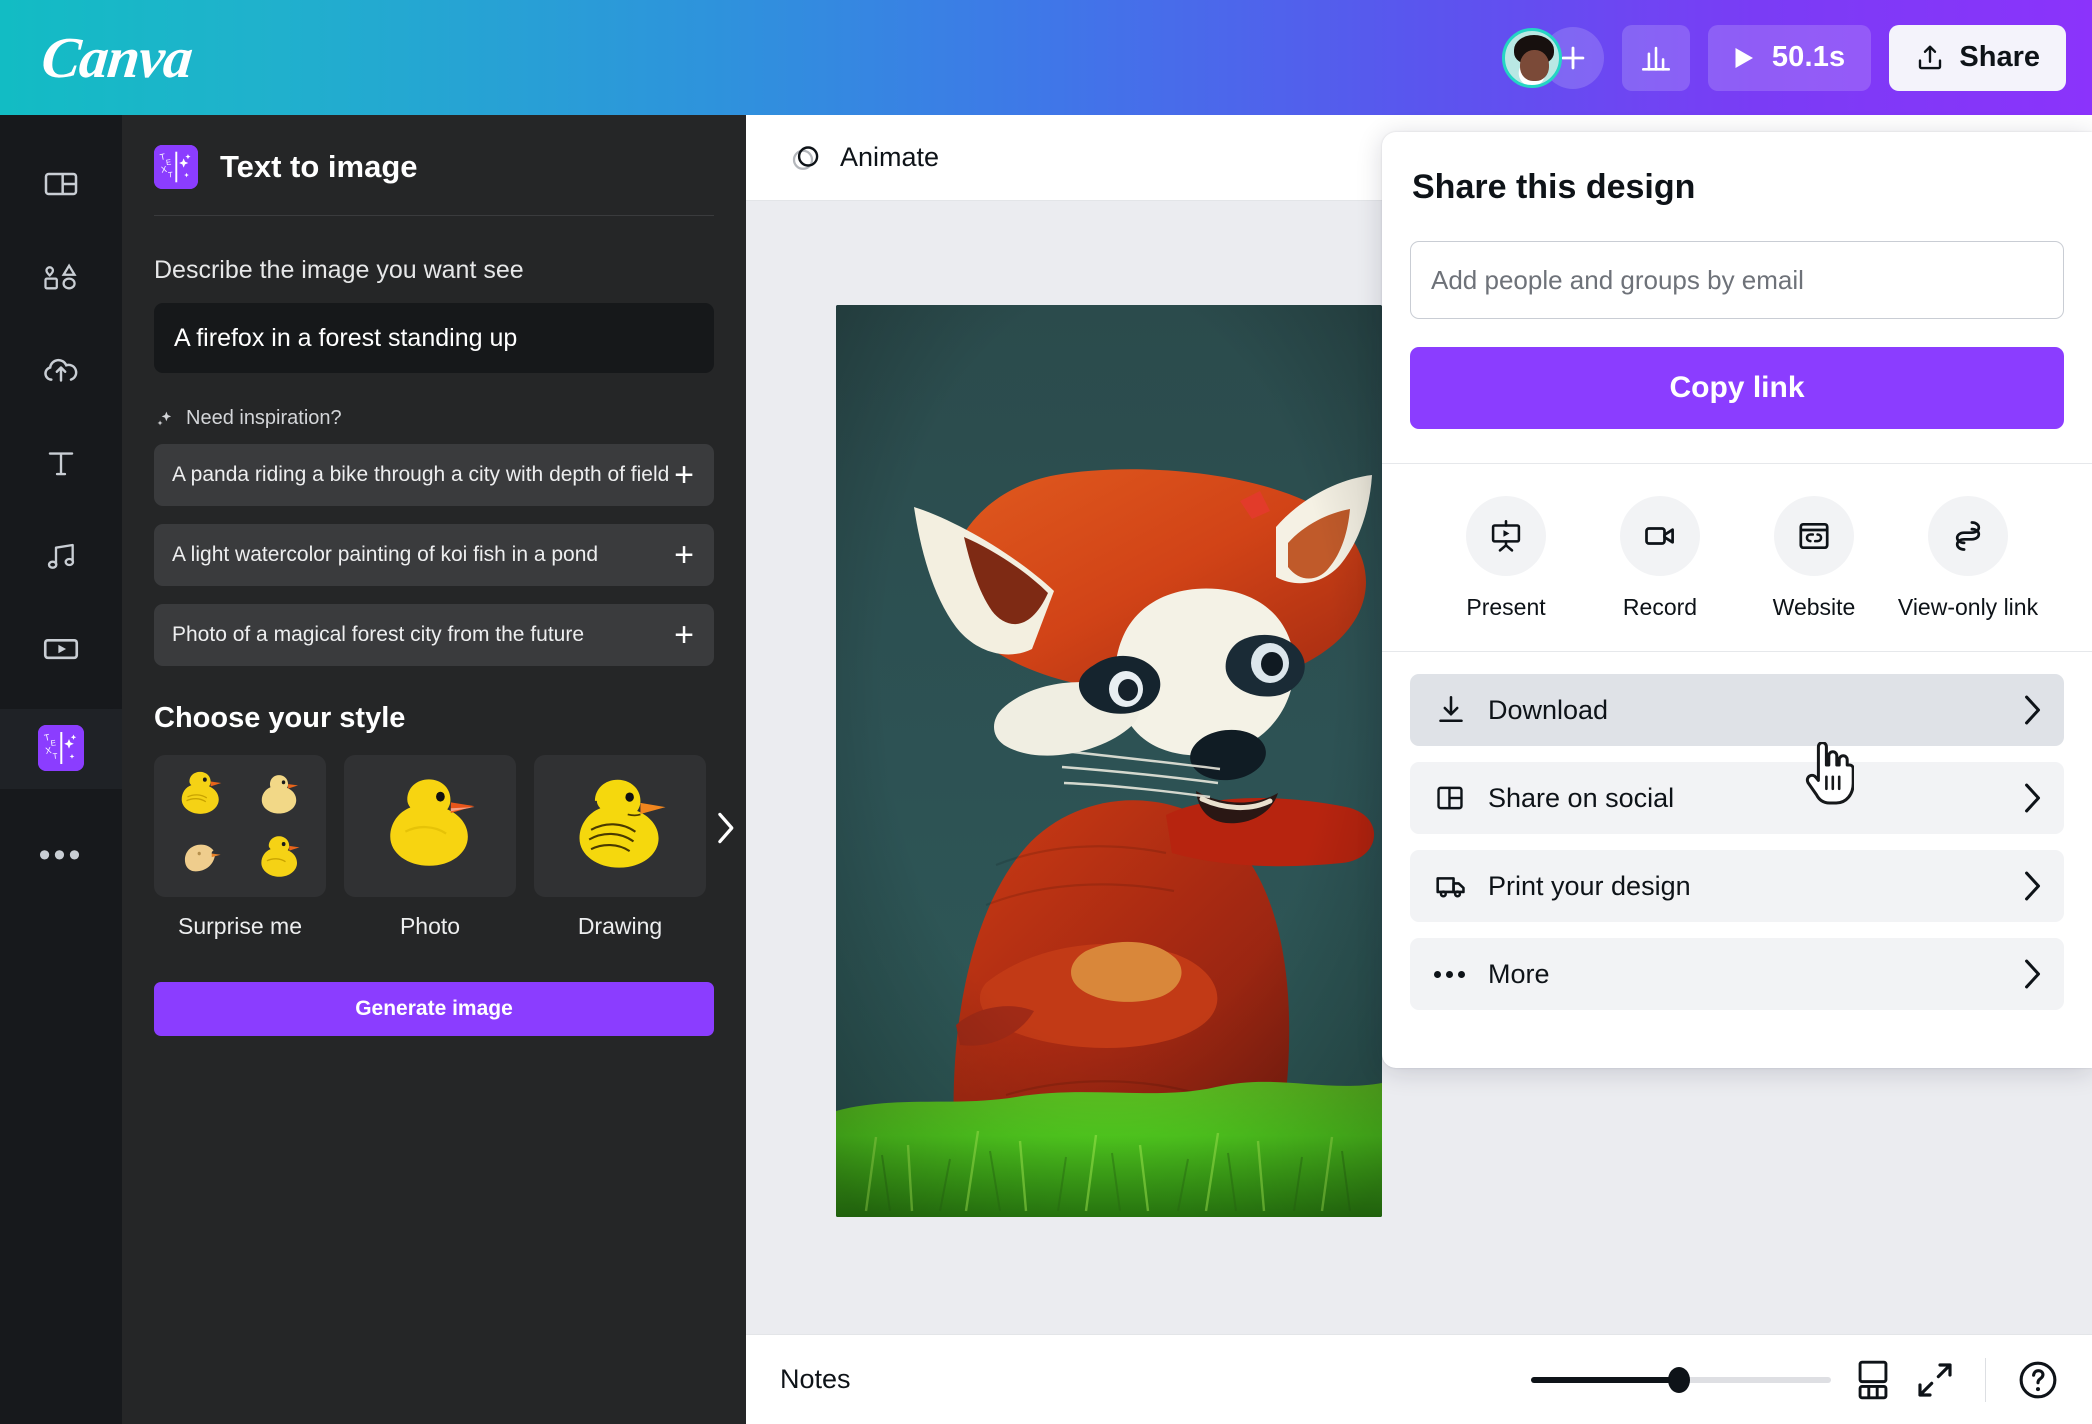 Image resolution: width=2092 pixels, height=1424 pixels. Describe the element at coordinates (339, 270) in the screenshot. I see `prompt-label: Describe the image you want see` at that location.